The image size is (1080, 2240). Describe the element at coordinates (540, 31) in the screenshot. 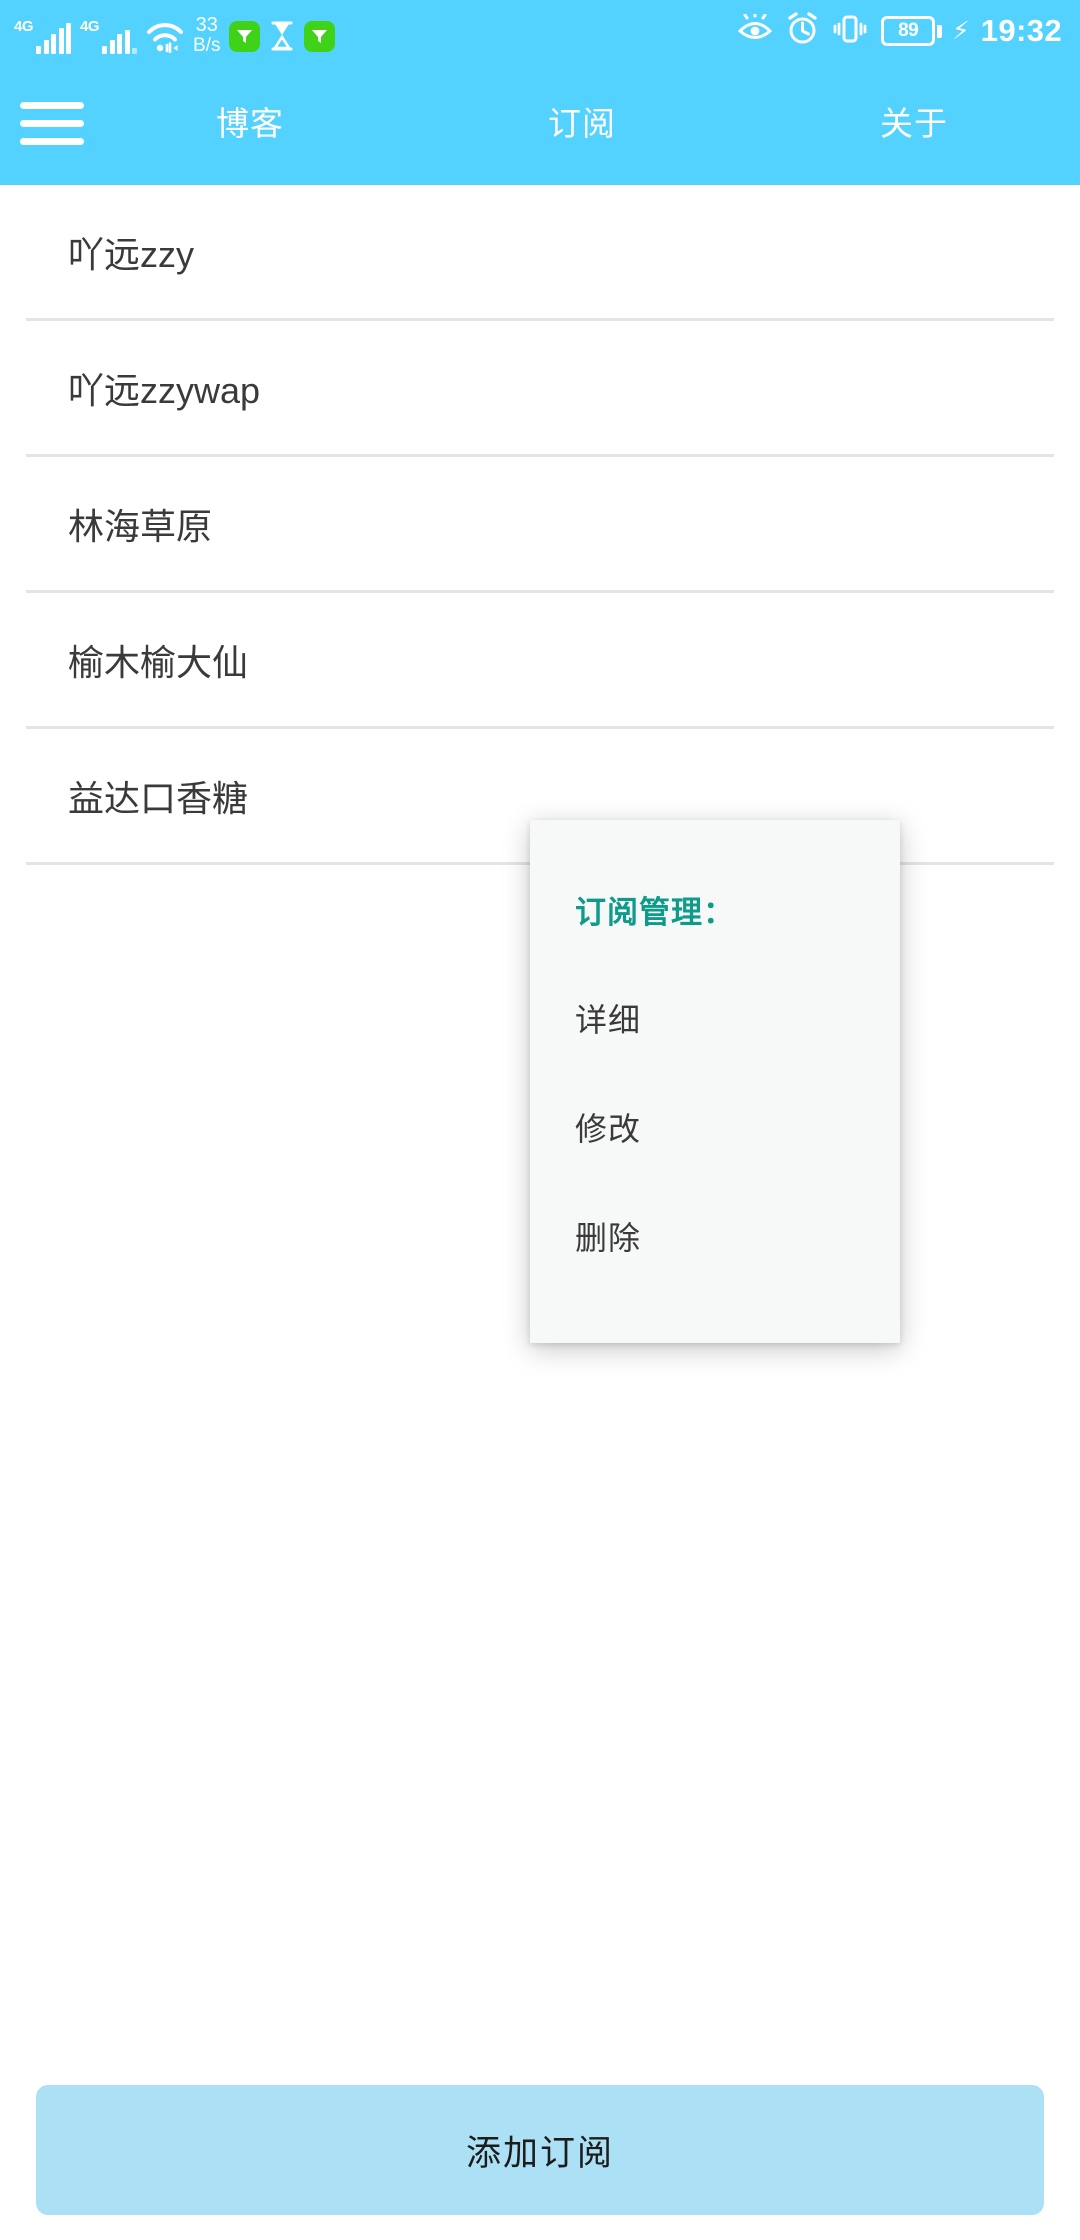

I see `status-bar: 4G 4G 33 B/s 89 ⚡ 19:32` at that location.